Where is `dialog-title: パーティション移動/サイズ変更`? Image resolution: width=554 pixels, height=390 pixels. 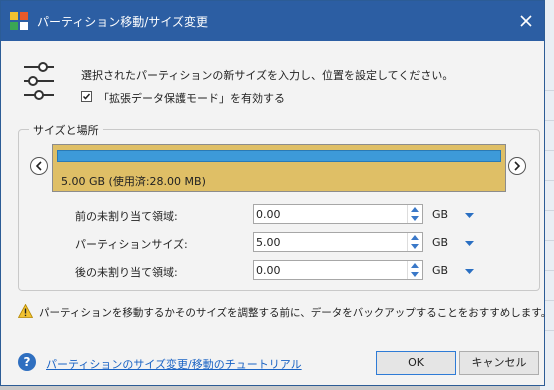
dialog-title: パーティション移動/サイズ変更 is located at coordinates (122, 22).